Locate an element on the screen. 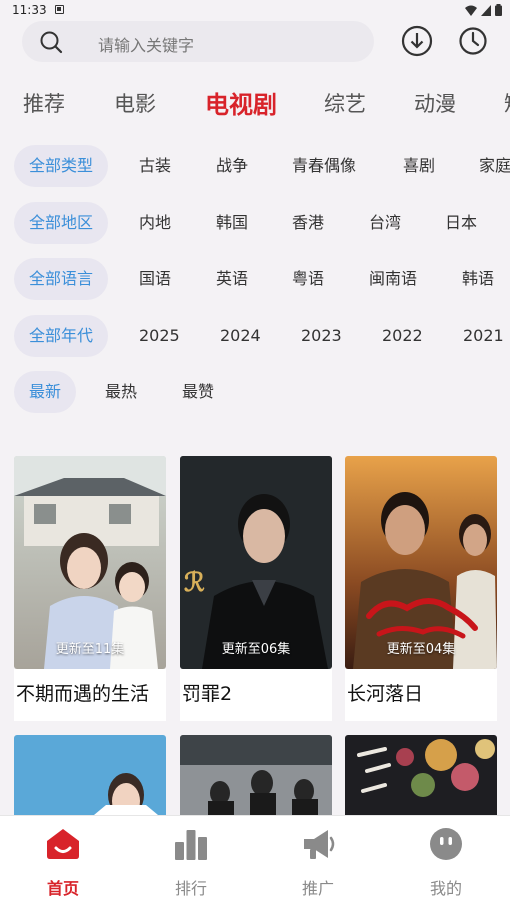  filter-year-option: 2022 is located at coordinates (402, 336).